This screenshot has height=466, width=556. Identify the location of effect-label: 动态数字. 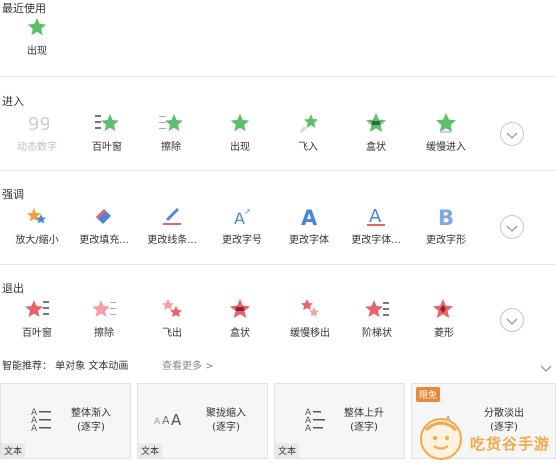
(37, 147).